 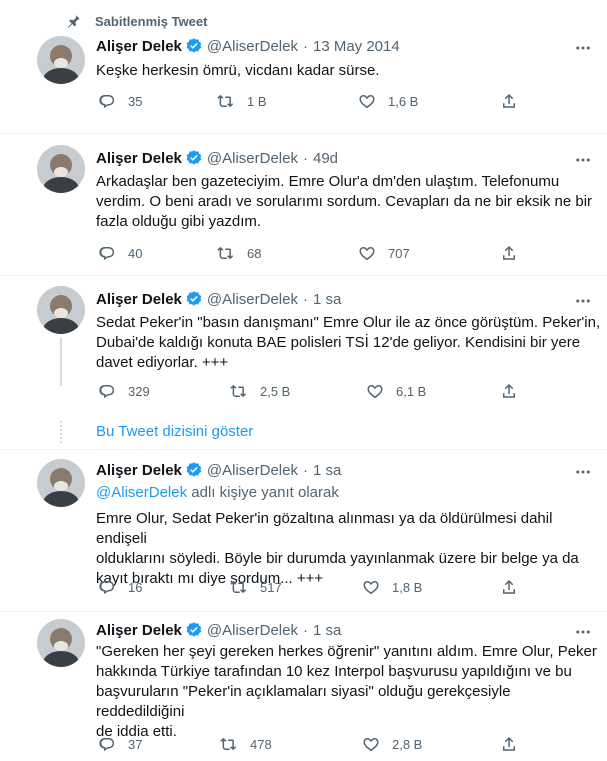 I want to click on pinned-indicator: Sabitlenmiş Tweet, so click(x=136, y=21).